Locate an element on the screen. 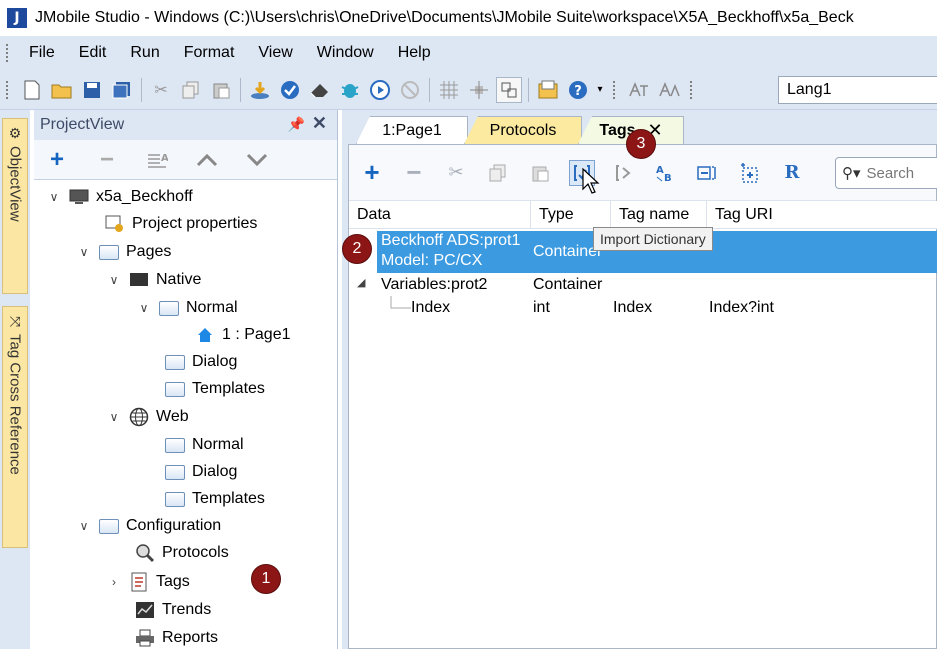 Image resolution: width=937 pixels, height=649 pixels. objectview-icon: ⚙ is located at coordinates (15, 133).